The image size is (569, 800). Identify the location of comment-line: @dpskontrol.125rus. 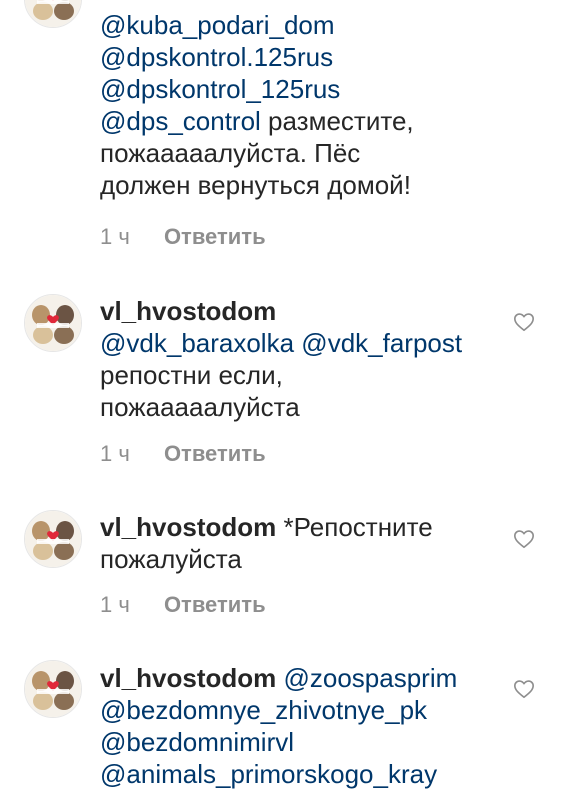
(300, 57).